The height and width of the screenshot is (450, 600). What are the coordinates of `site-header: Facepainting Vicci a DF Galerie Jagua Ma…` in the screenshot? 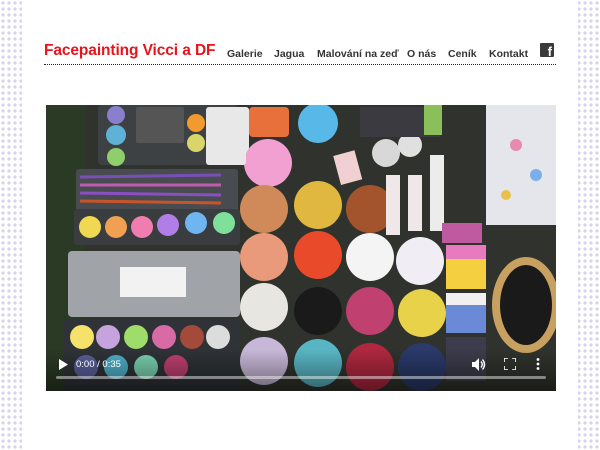 It's located at (300, 51).